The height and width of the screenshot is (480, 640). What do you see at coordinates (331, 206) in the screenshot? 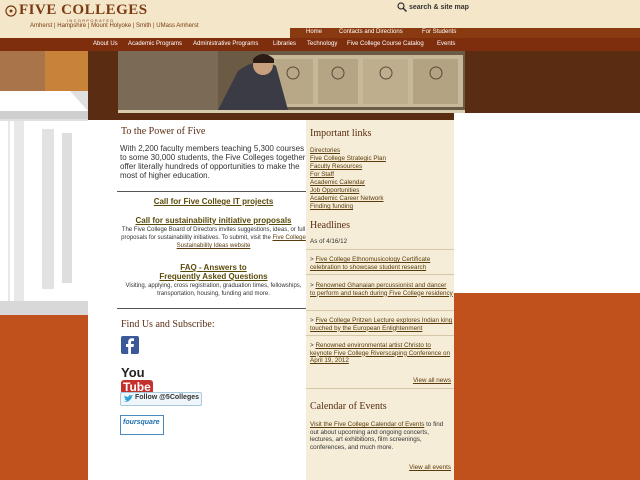
I see `link-finding-funding: Finding funding` at bounding box center [331, 206].